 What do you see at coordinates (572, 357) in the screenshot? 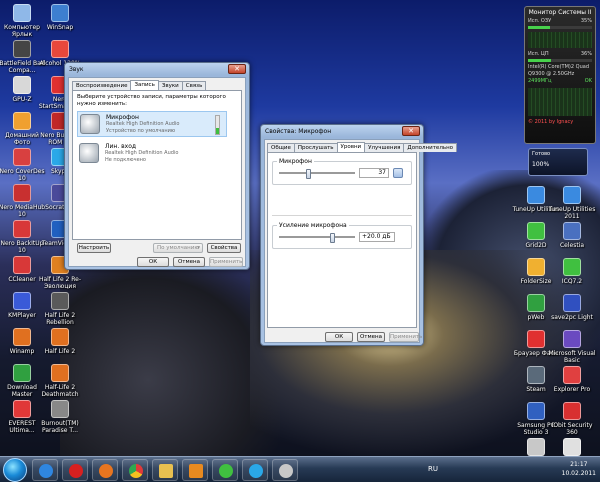
I see `desktop-icon-label: Microsoft Visual Basic` at bounding box center [572, 357].